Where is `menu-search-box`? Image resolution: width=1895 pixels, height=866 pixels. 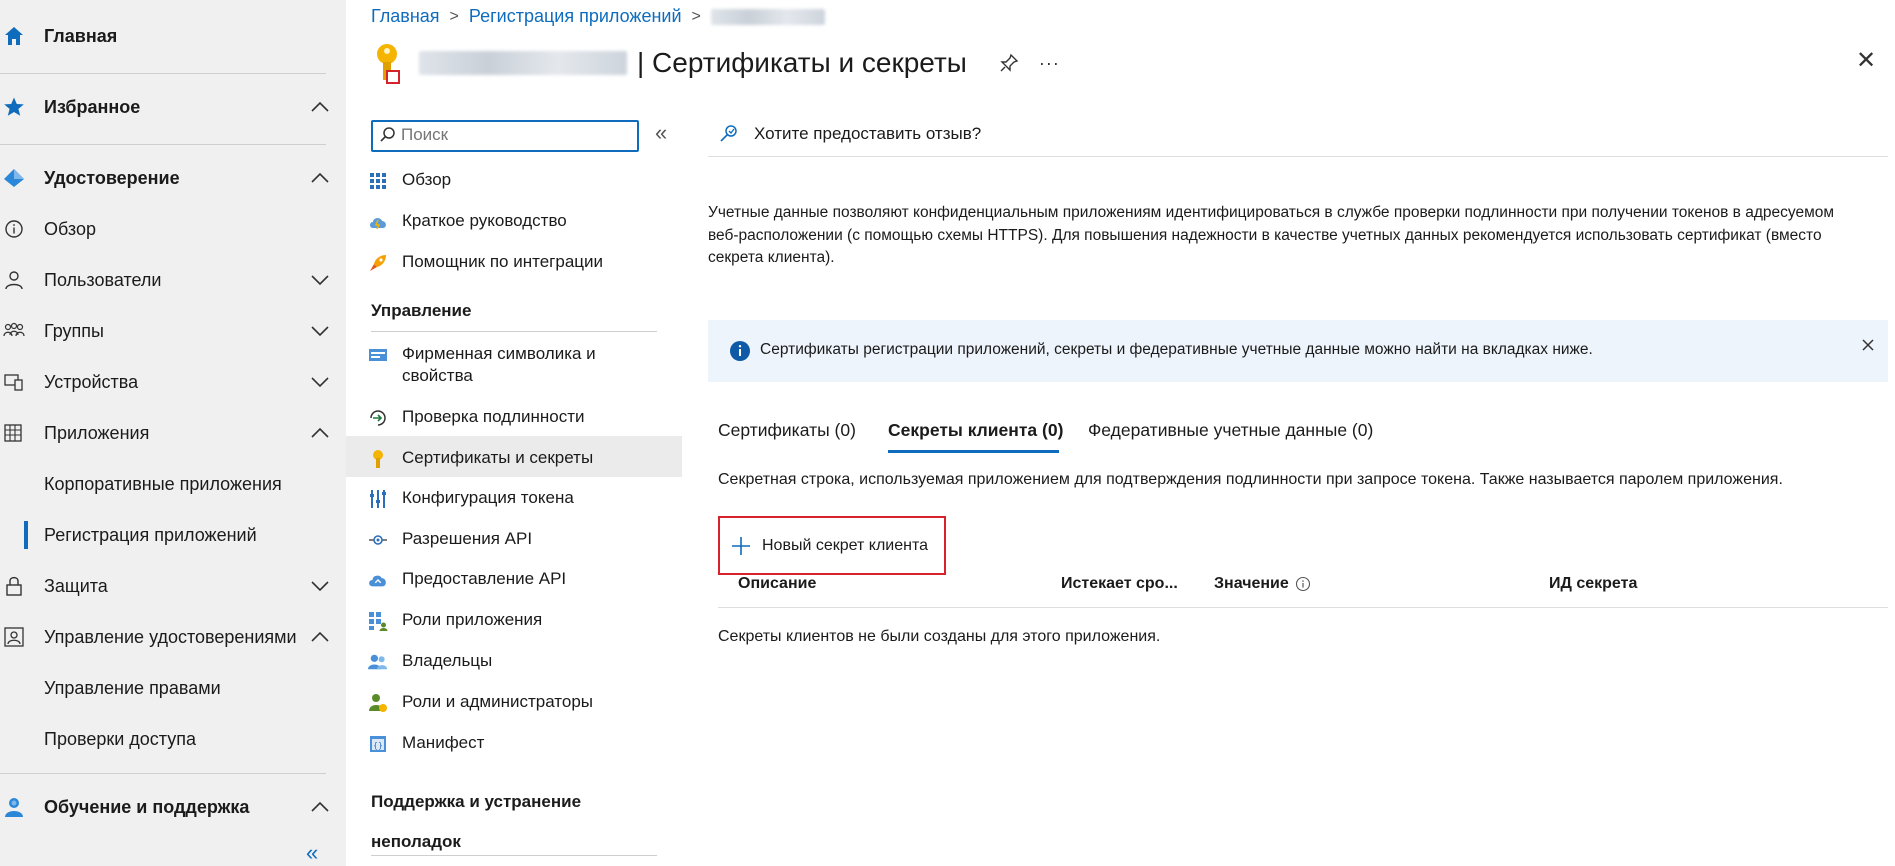
menu-search-box is located at coordinates (505, 136).